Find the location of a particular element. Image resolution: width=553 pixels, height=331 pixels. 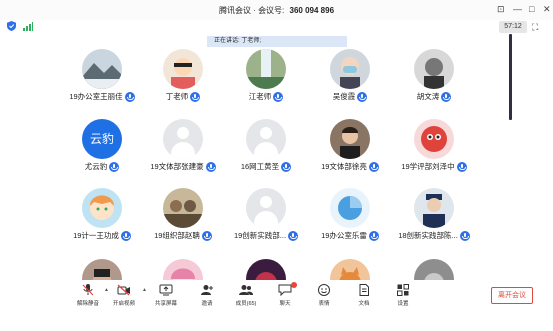

camera-off-icon is located at coordinates (123, 290).